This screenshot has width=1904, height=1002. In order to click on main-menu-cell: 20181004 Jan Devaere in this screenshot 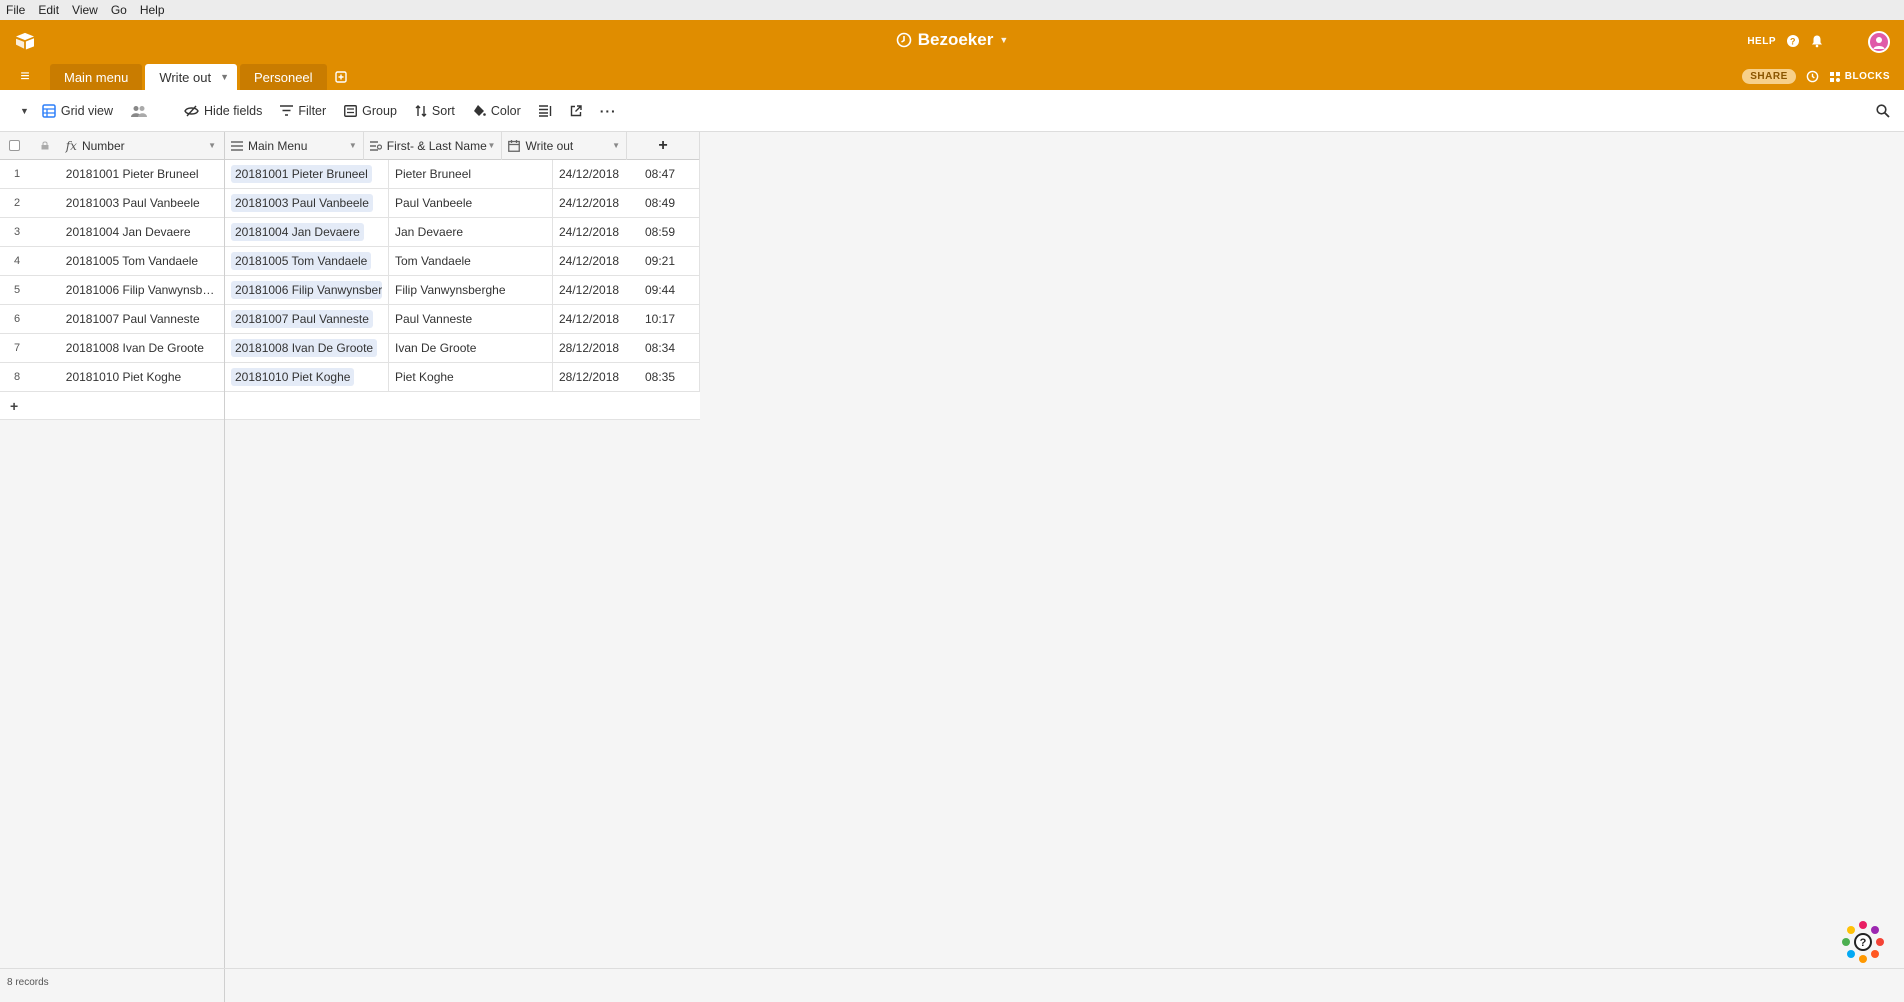, I will do `click(307, 232)`.